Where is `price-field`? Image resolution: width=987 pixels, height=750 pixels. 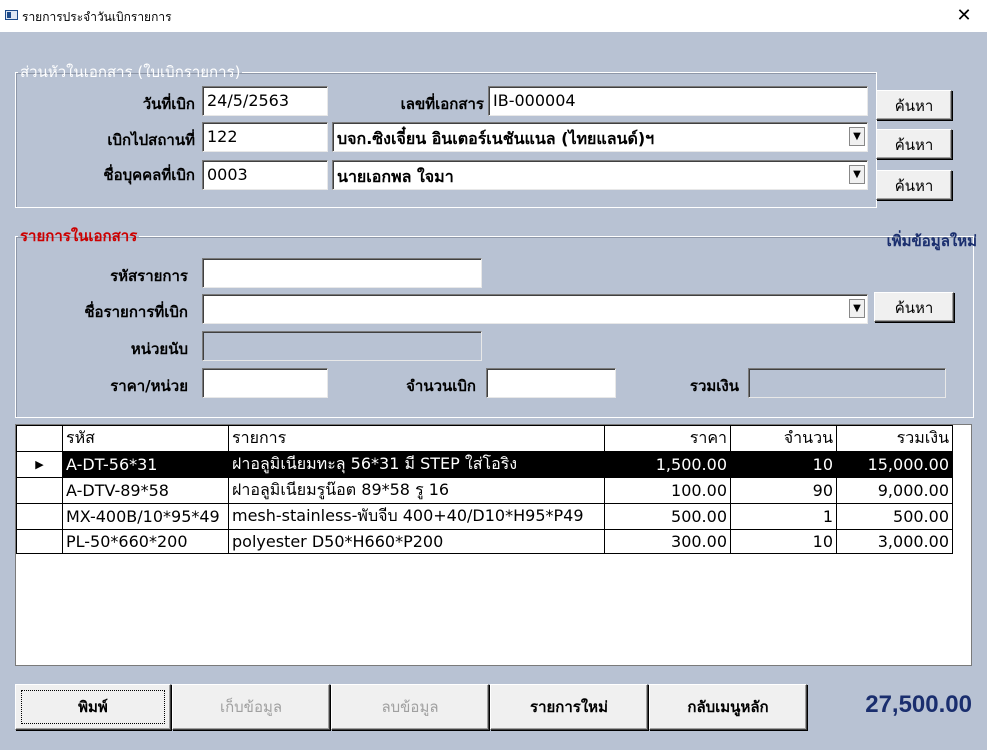
price-field is located at coordinates (265, 383).